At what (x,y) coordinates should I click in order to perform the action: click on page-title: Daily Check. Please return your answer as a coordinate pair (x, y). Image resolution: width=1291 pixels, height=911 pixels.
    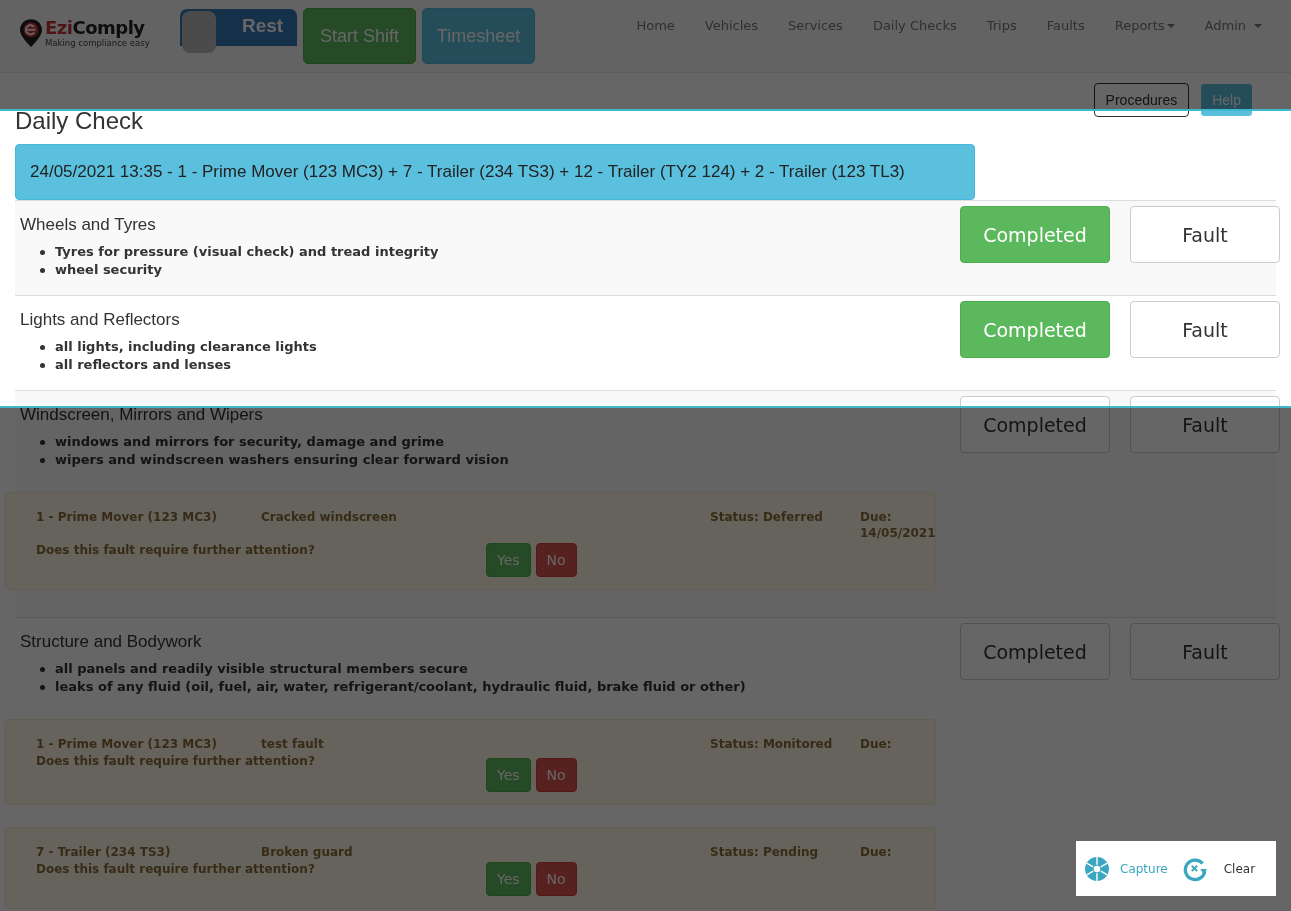
    Looking at the image, I should click on (80, 121).